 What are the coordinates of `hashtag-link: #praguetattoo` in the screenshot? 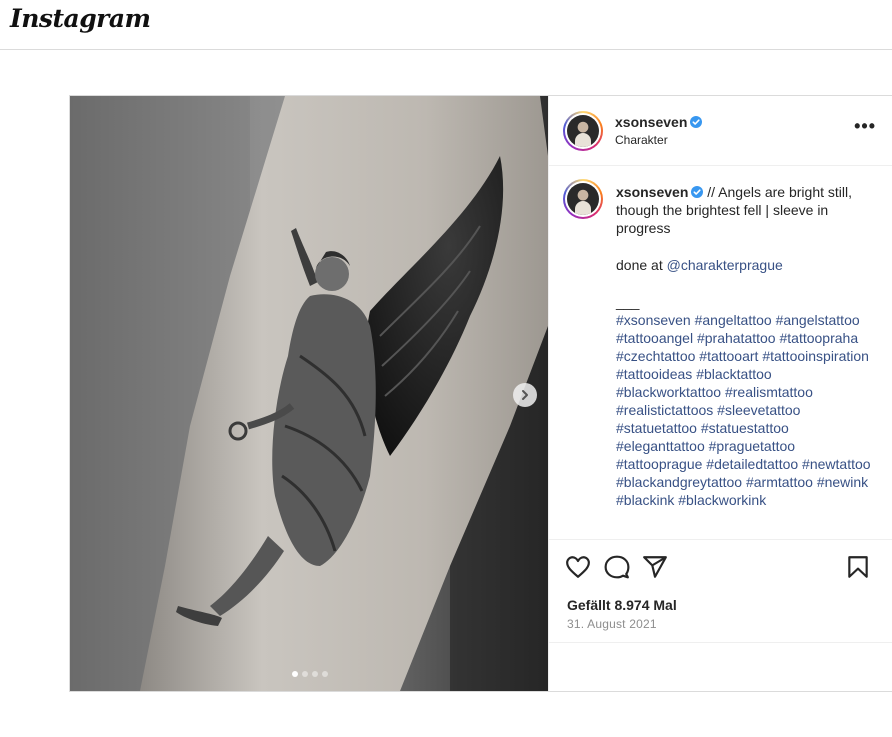 It's located at (752, 446).